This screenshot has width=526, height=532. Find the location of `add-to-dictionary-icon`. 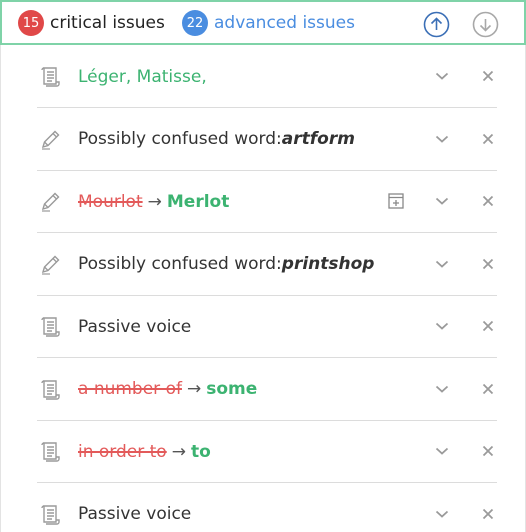

add-to-dictionary-icon is located at coordinates (396, 201).